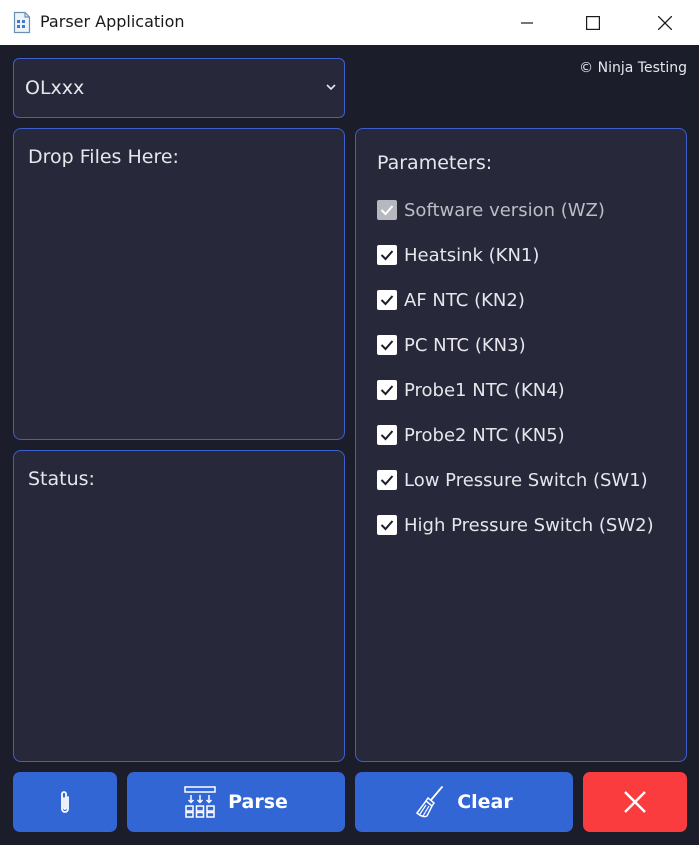 This screenshot has width=699, height=845. Describe the element at coordinates (472, 255) in the screenshot. I see `param-label: Heatsink (KN1)` at that location.